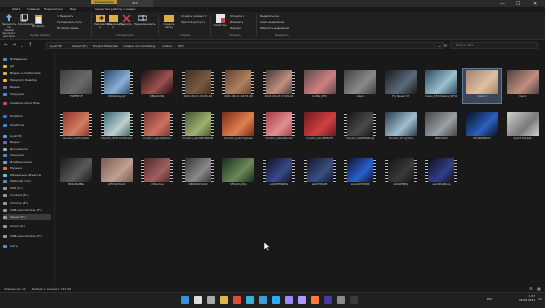 The width and height of the screenshot is (545, 308). What do you see at coordinates (320, 96) in the screenshot?
I see `file-name: bottle_SFX` at bounding box center [320, 96].